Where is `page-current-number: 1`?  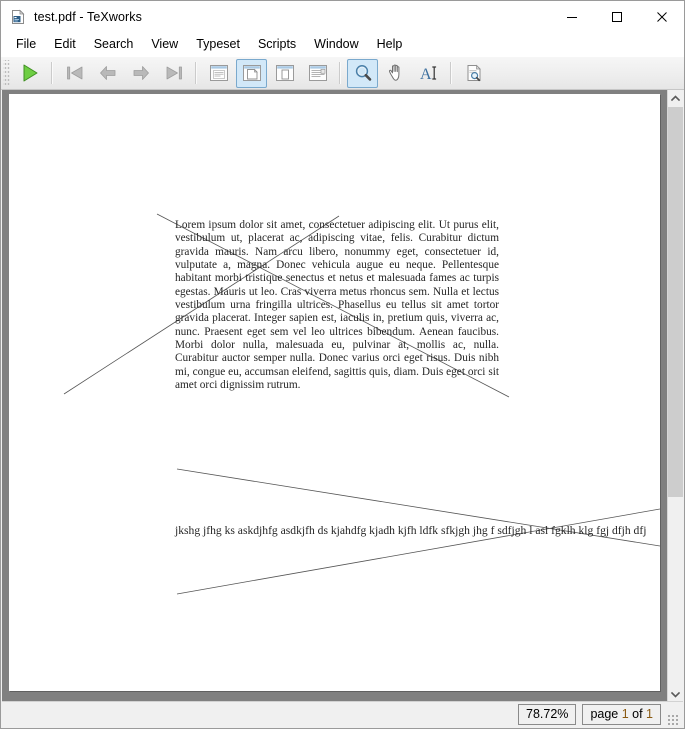 page-current-number: 1 is located at coordinates (625, 714).